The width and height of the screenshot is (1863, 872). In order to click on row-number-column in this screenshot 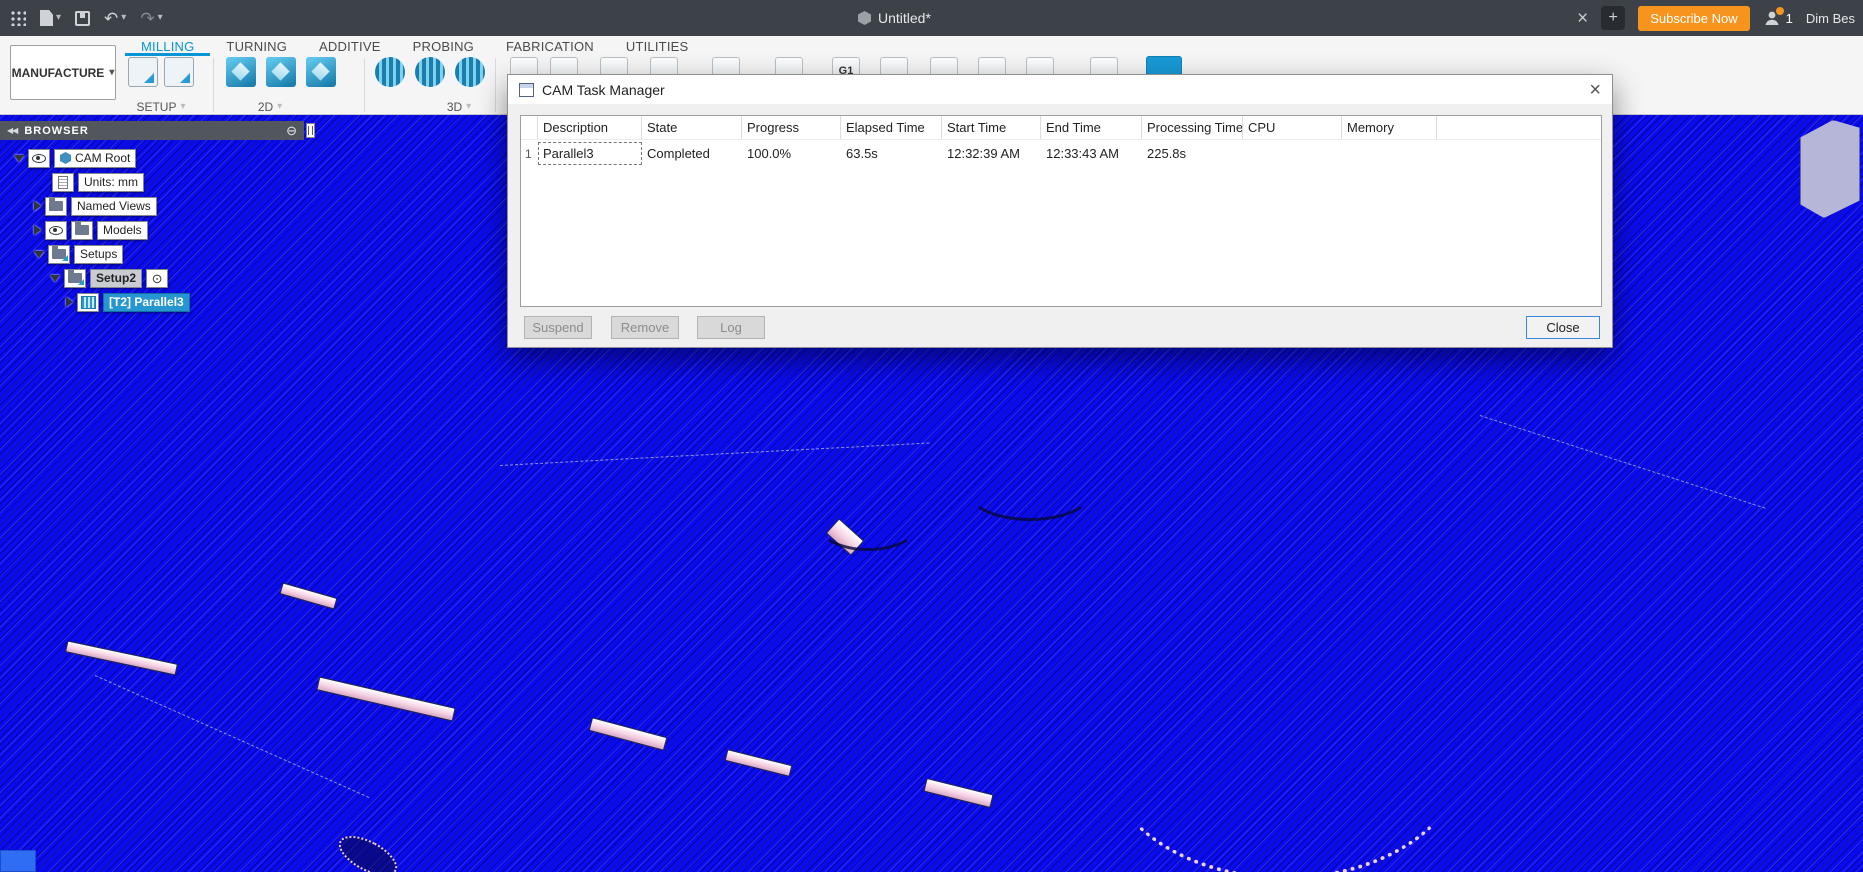, I will do `click(529, 127)`.